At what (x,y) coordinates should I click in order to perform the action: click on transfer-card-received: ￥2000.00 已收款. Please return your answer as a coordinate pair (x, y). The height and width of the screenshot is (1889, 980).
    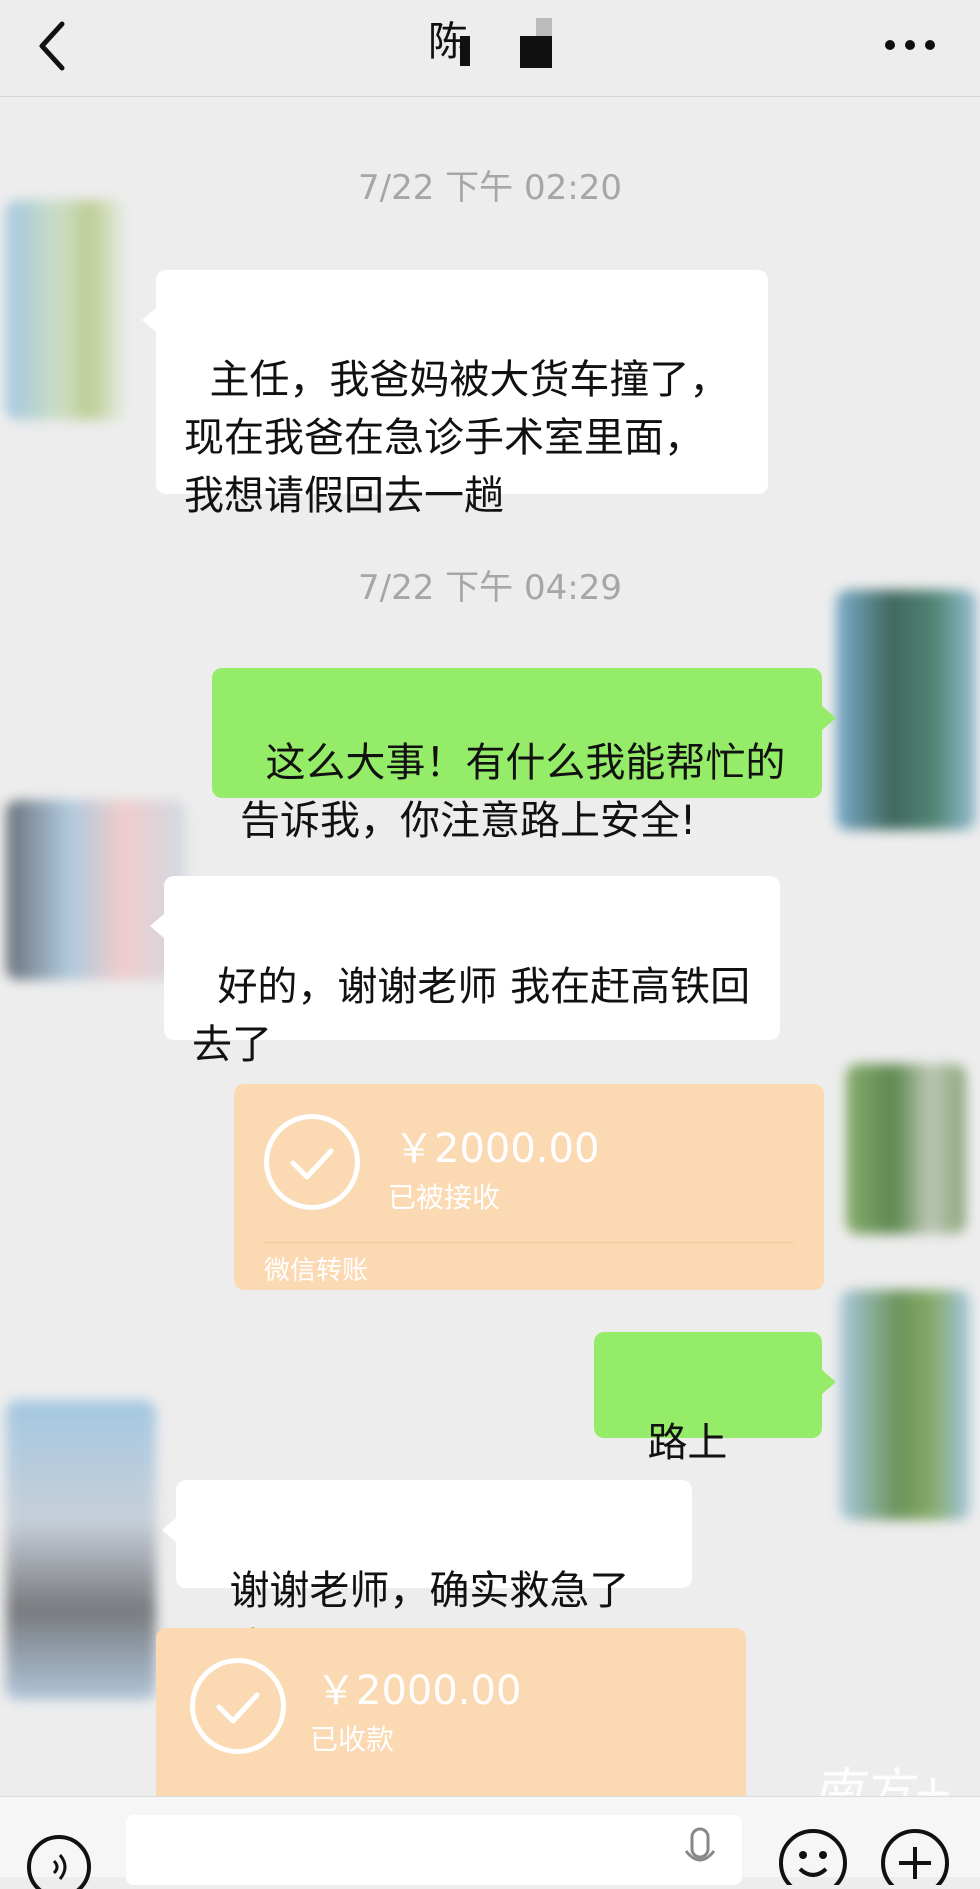
    Looking at the image, I should click on (451, 1712).